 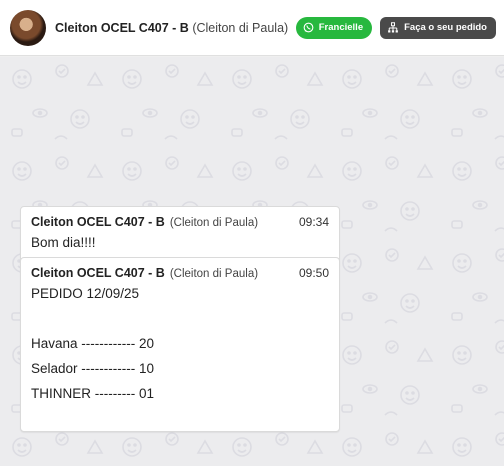 What do you see at coordinates (308, 27) in the screenshot?
I see `whatsapp-icon` at bounding box center [308, 27].